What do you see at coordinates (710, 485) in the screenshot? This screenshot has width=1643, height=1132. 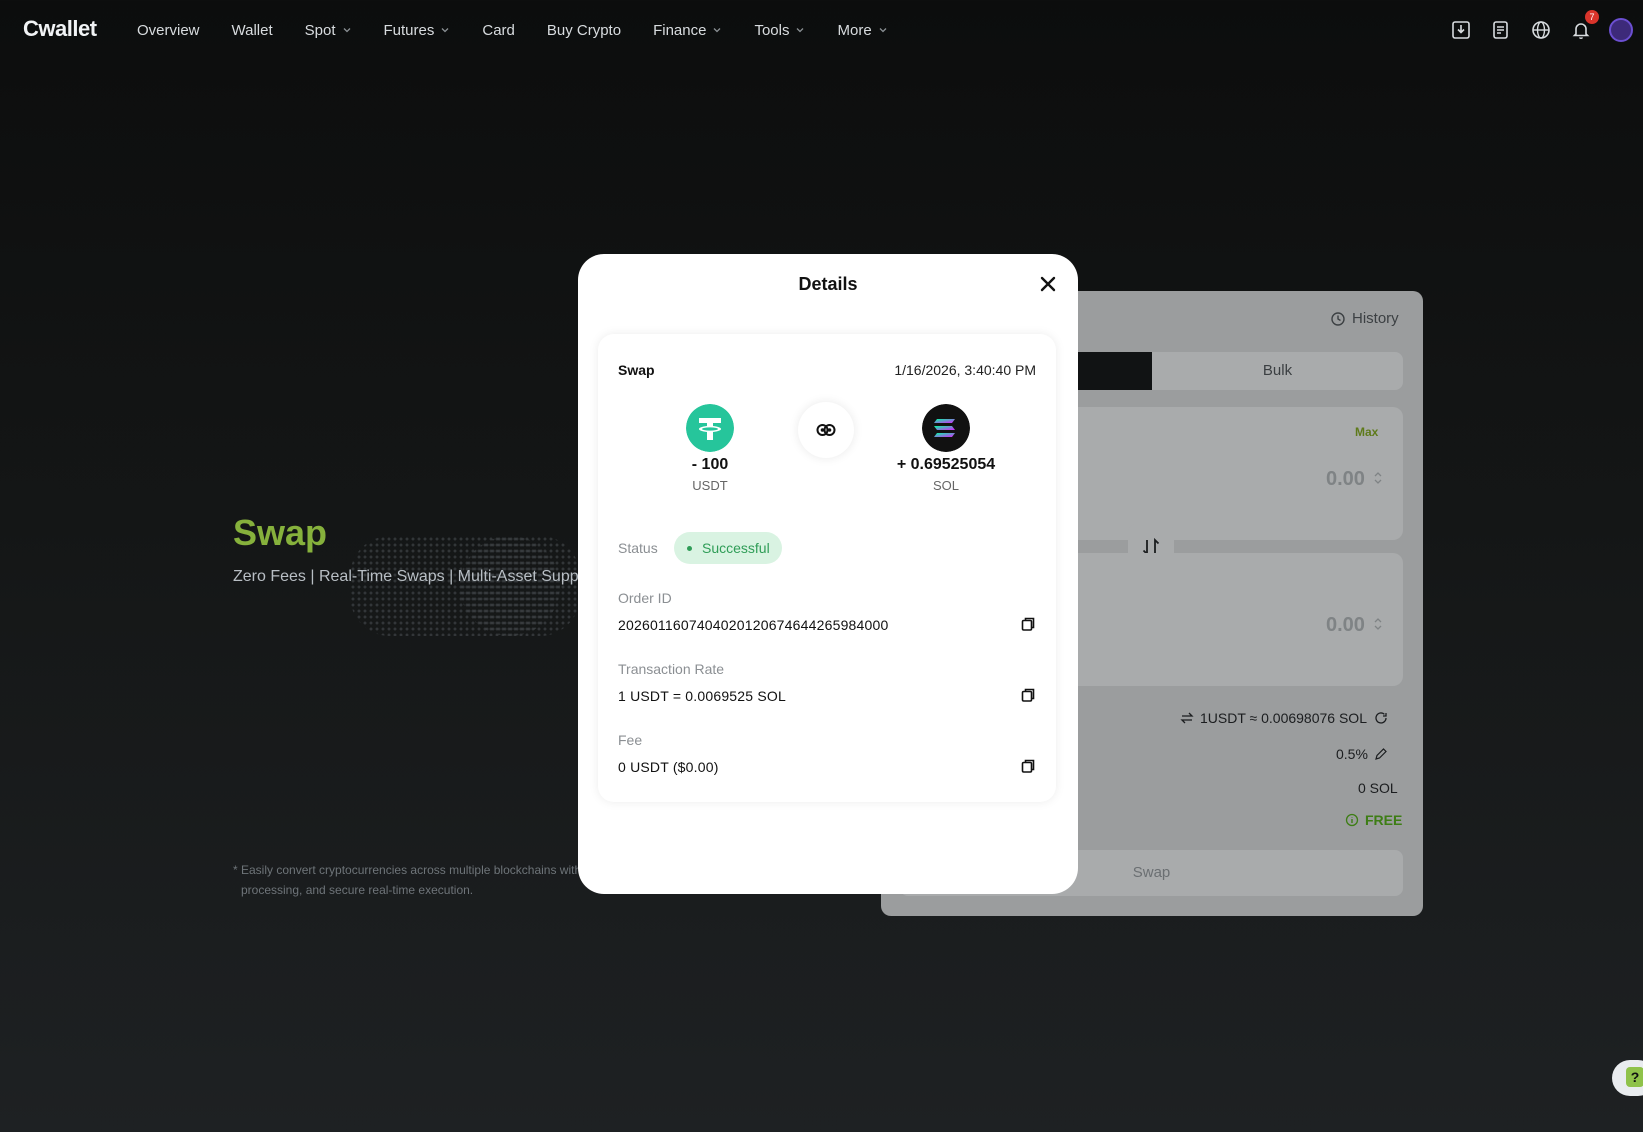 I see `from-symbol: USDT` at bounding box center [710, 485].